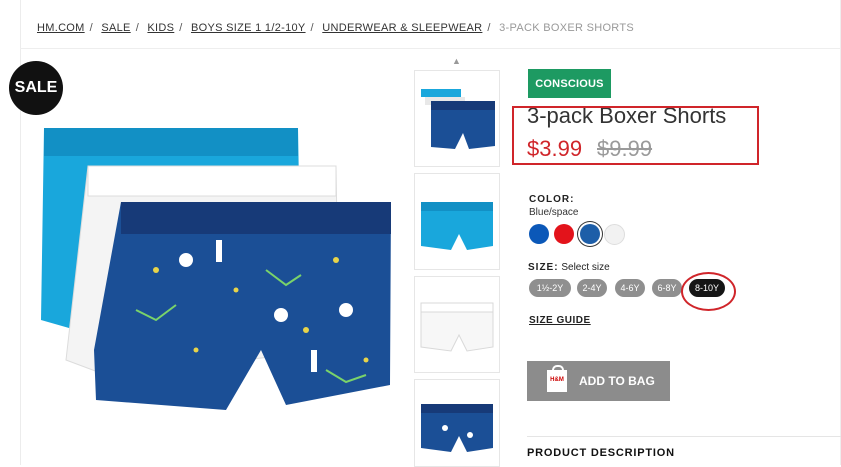  What do you see at coordinates (248, 28) in the screenshot?
I see `breadcrumb-boys: BOYS SIZE 1 1/2-10Y` at bounding box center [248, 28].